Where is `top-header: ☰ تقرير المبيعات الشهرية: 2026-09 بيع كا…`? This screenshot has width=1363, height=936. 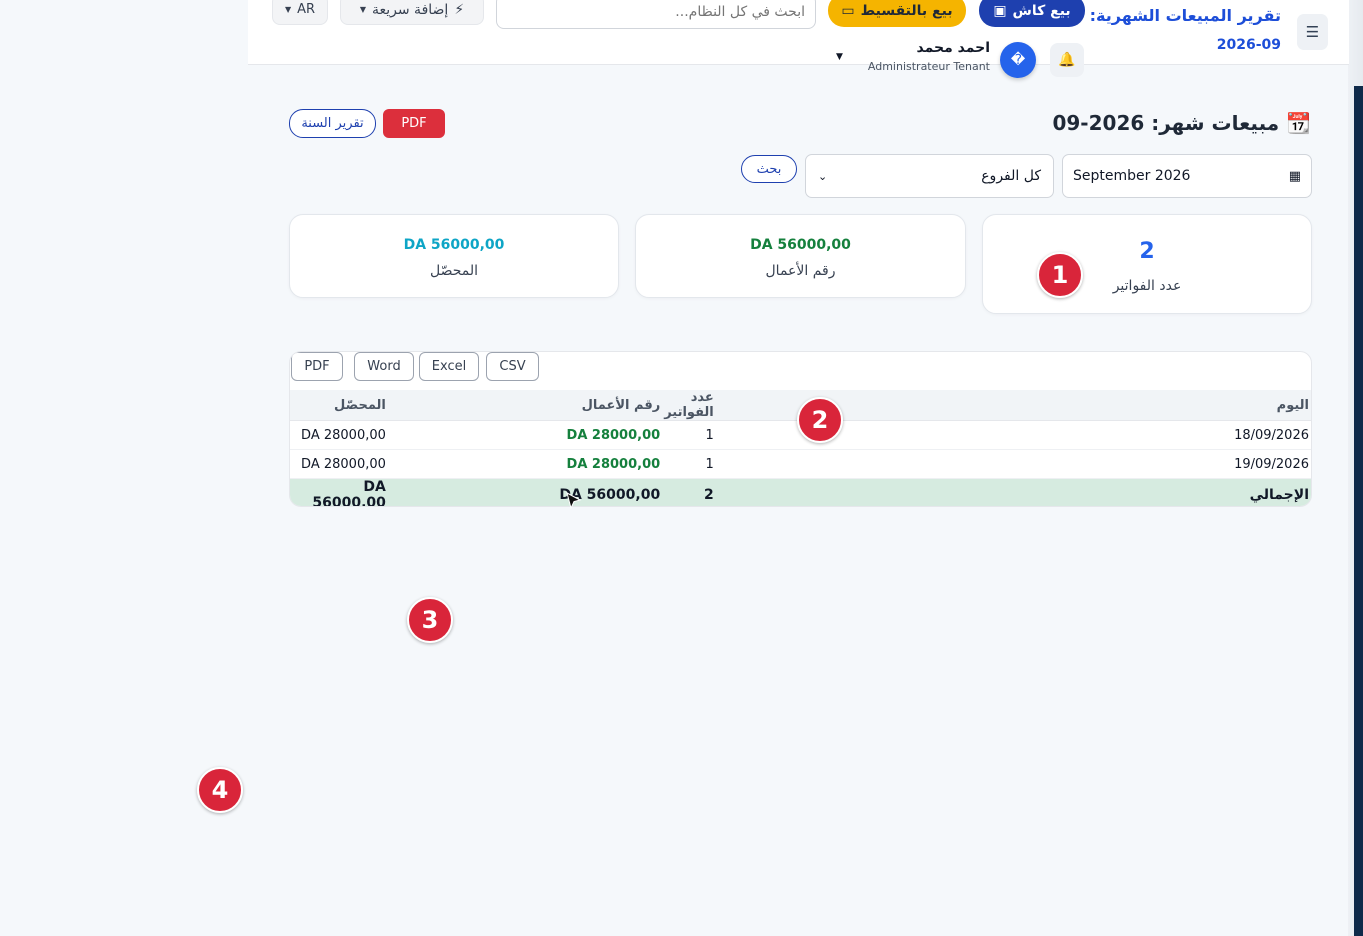 top-header: ☰ تقرير المبيعات الشهرية: 2026-09 بيع كا… is located at coordinates (798, 39).